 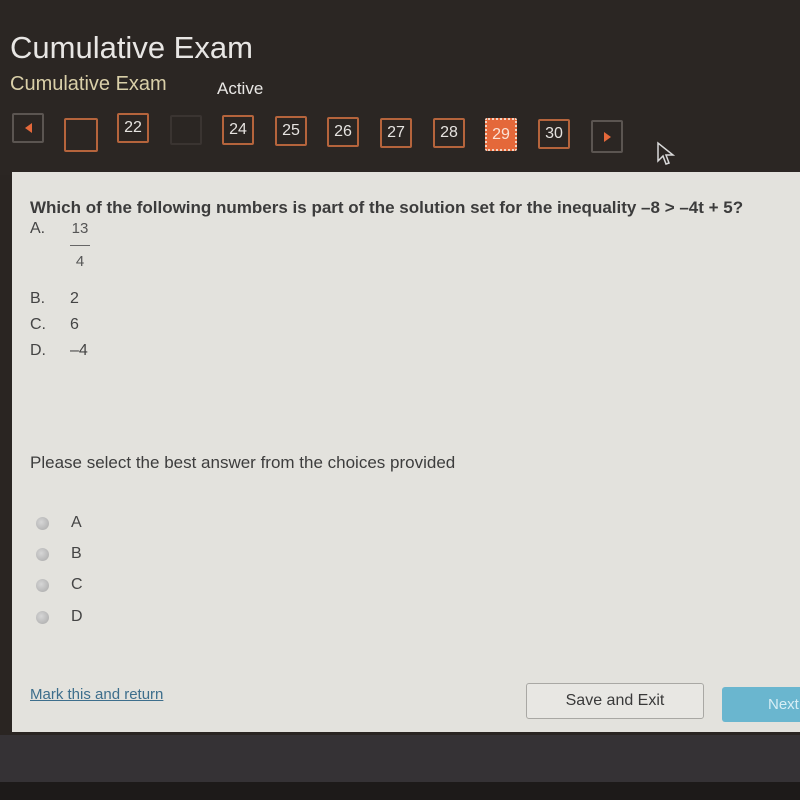 I want to click on choice-c: C. 6, so click(x=54, y=325).